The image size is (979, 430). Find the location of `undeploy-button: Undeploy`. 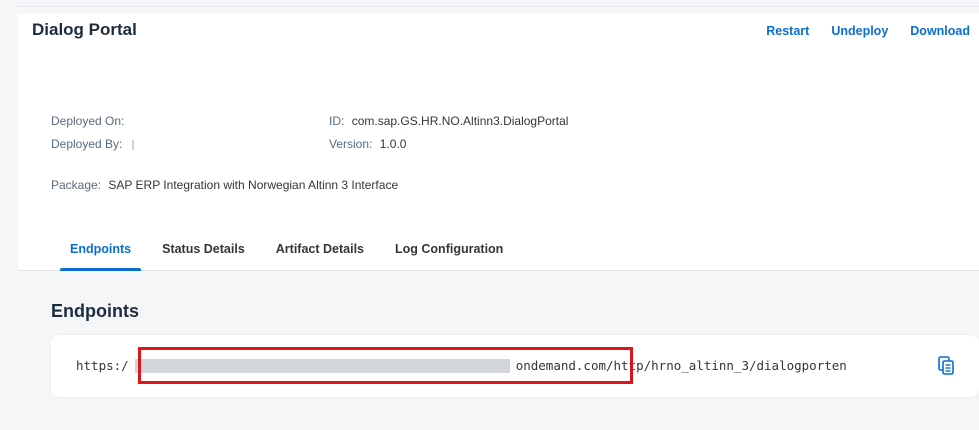

undeploy-button: Undeploy is located at coordinates (859, 31).